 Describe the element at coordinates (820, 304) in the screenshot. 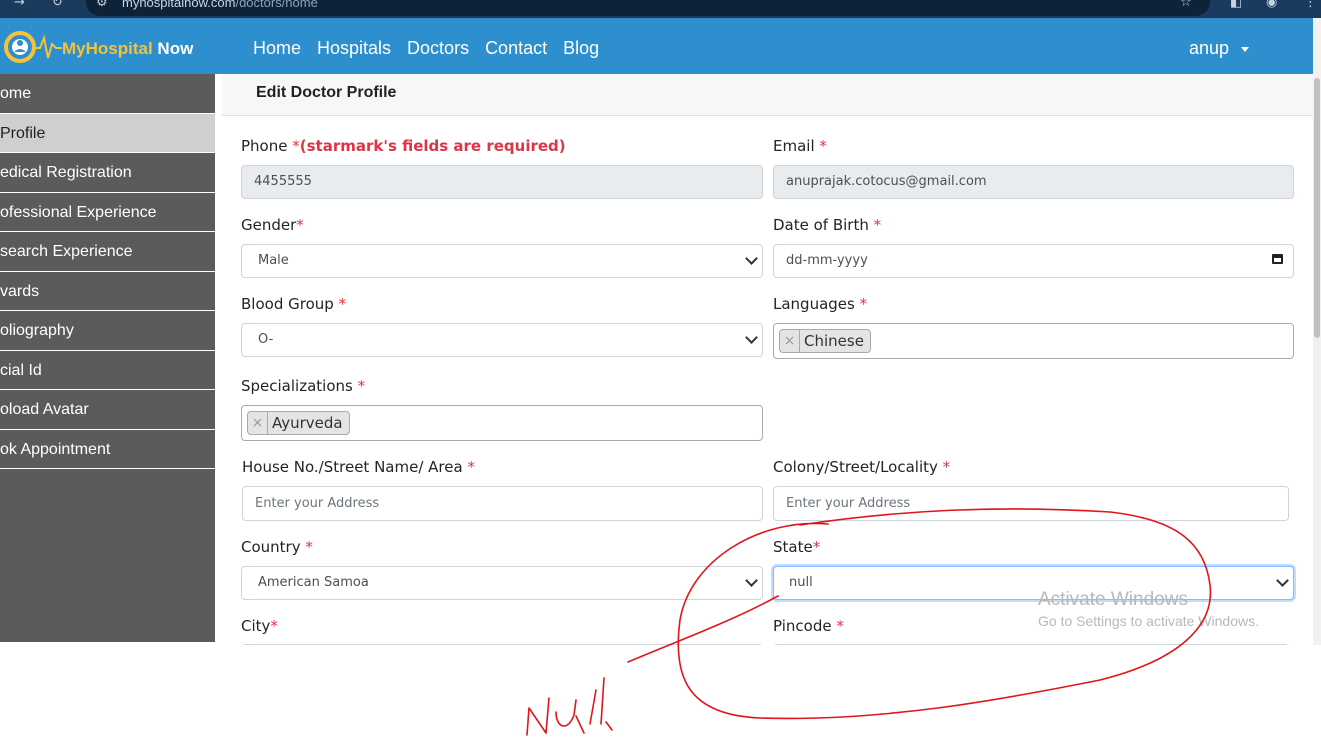

I see `languages-label: Languages *` at that location.